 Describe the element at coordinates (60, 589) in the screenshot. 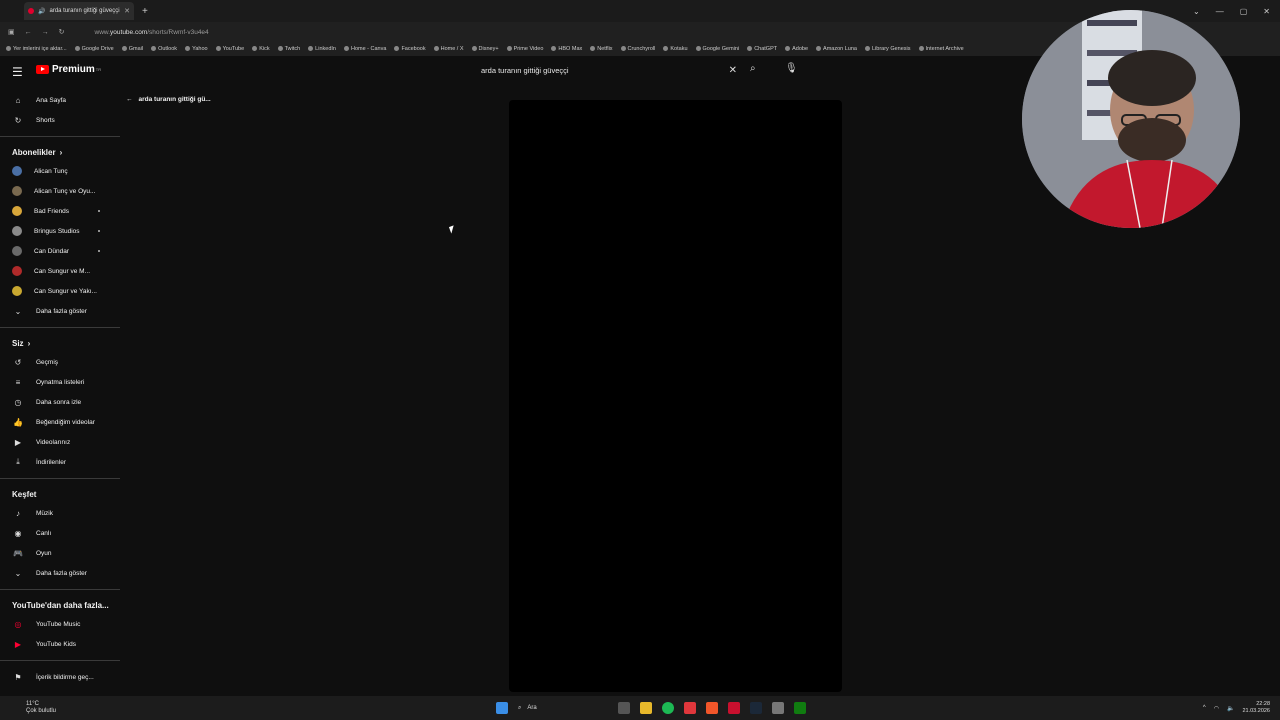

I see `divider` at that location.